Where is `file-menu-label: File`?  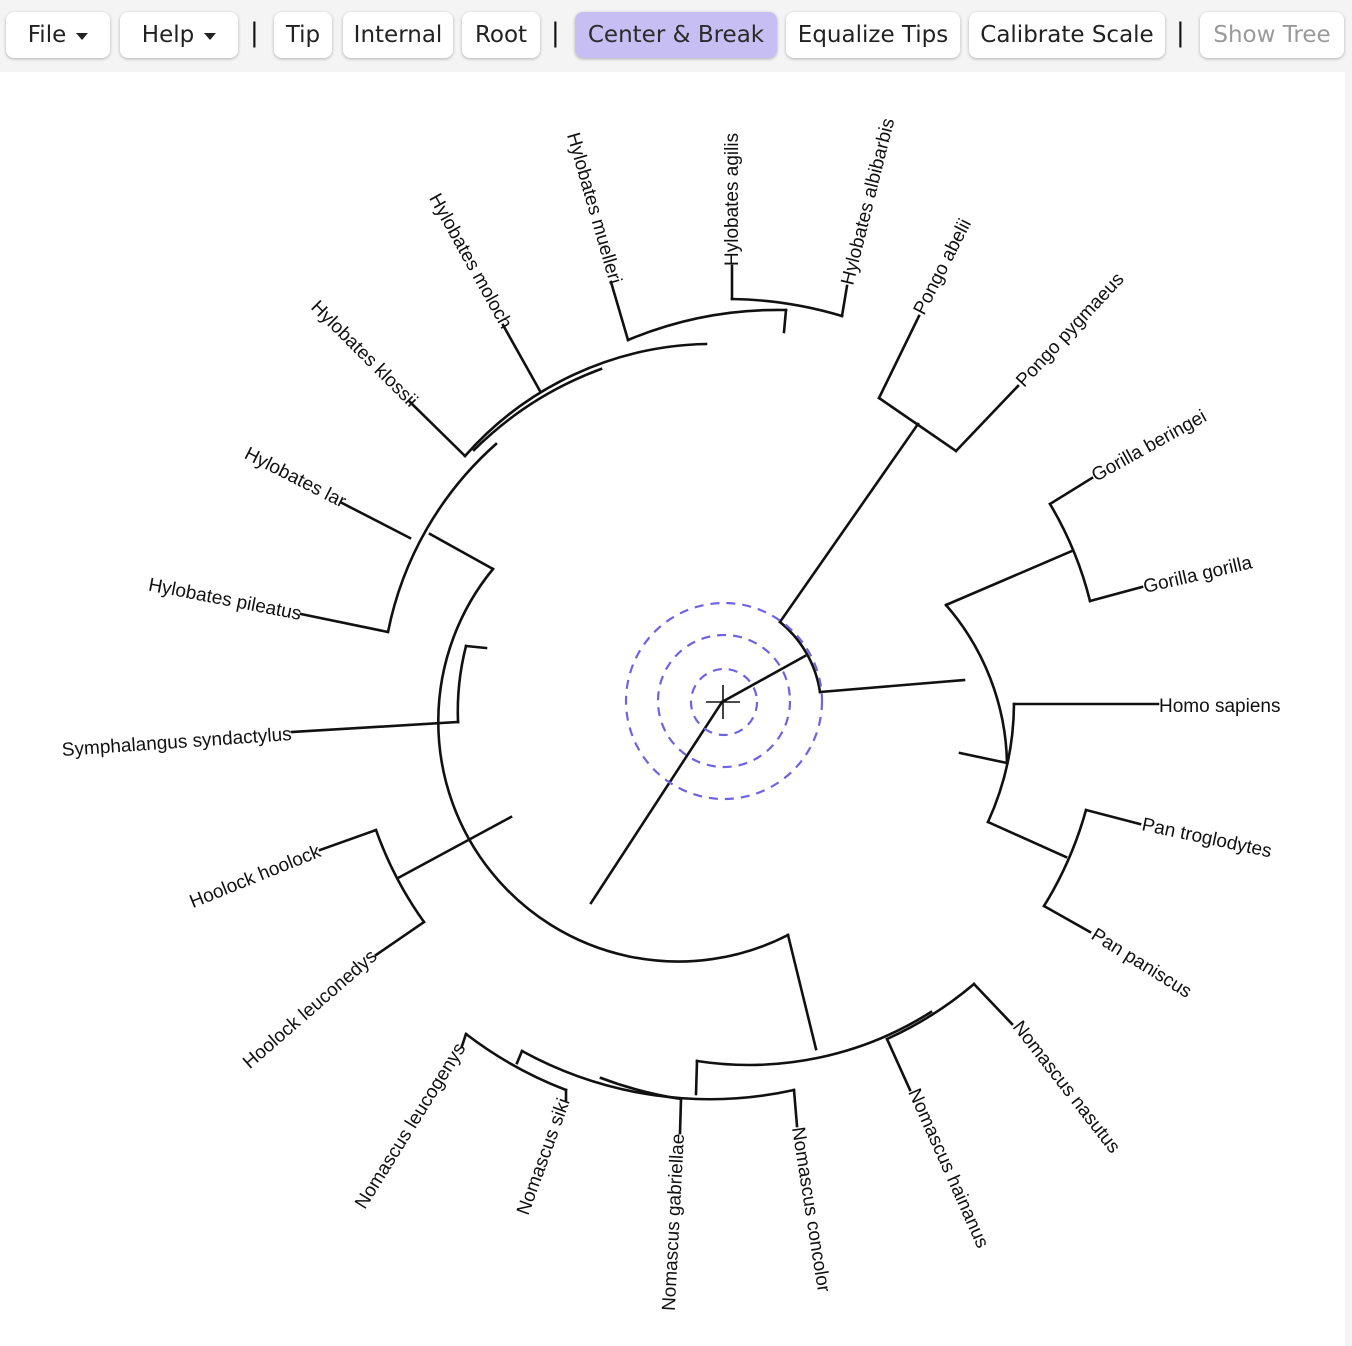 file-menu-label: File is located at coordinates (47, 35).